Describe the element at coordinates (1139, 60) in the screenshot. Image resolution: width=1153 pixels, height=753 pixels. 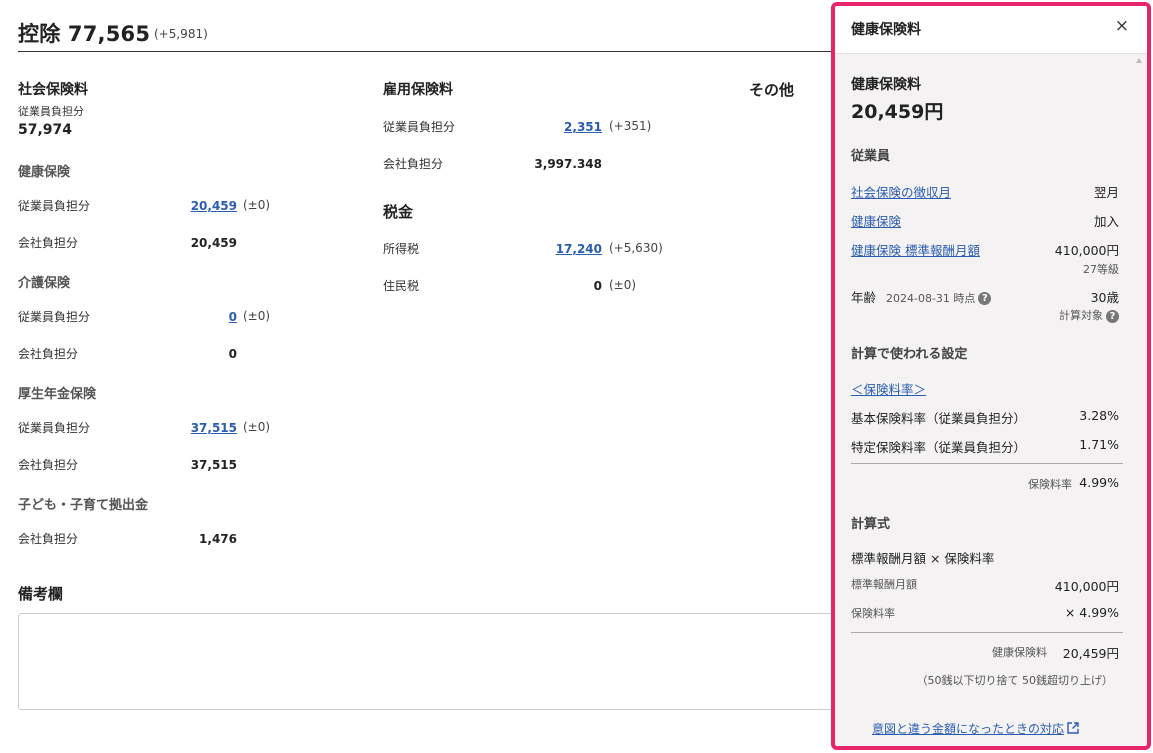
I see `scroll-up-icon` at that location.